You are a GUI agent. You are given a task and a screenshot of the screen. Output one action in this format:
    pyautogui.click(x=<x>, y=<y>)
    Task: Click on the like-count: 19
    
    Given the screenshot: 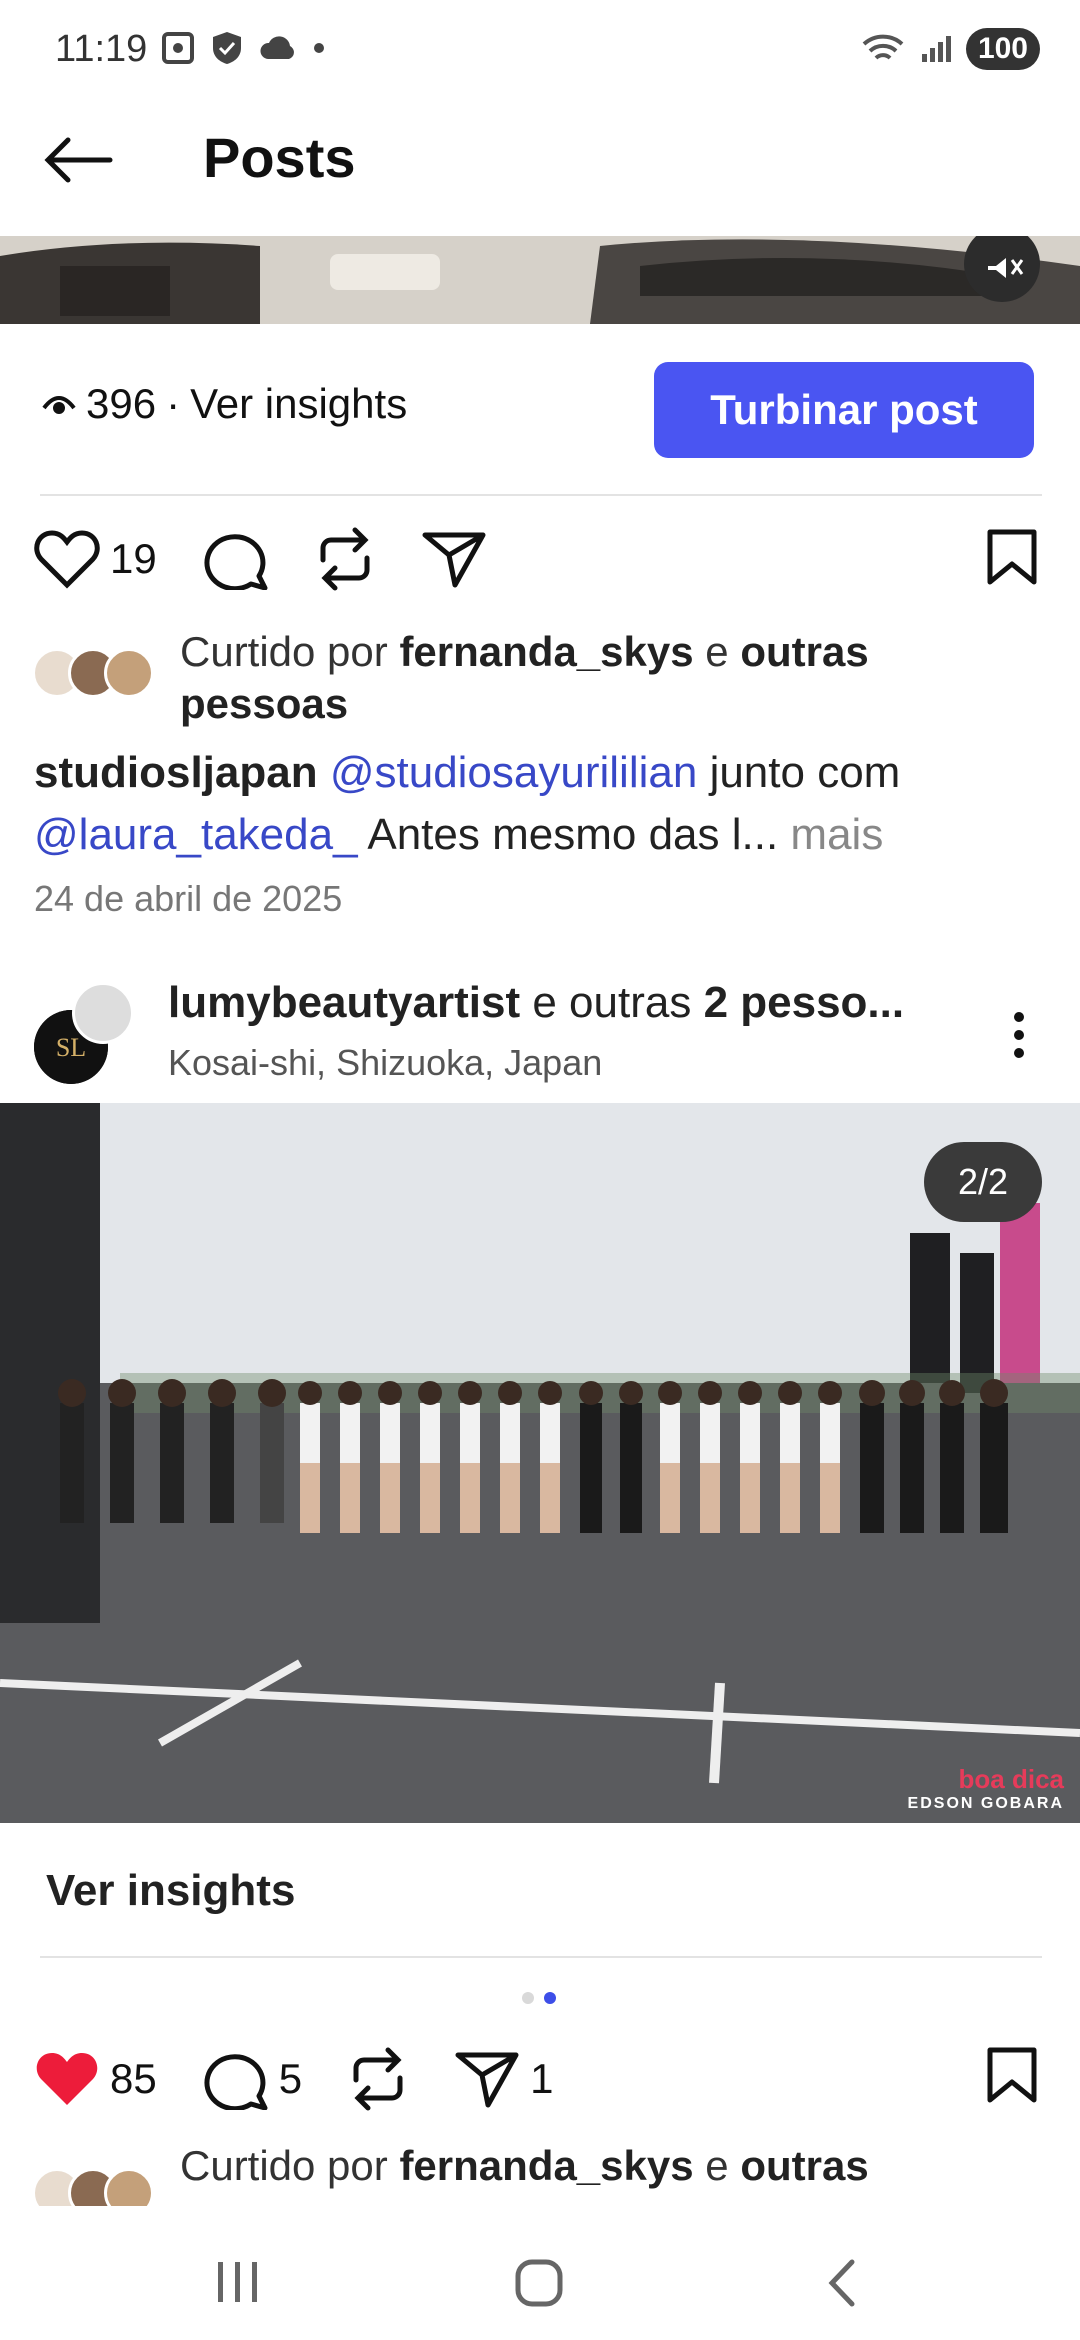 What is the action you would take?
    pyautogui.click(x=133, y=558)
    